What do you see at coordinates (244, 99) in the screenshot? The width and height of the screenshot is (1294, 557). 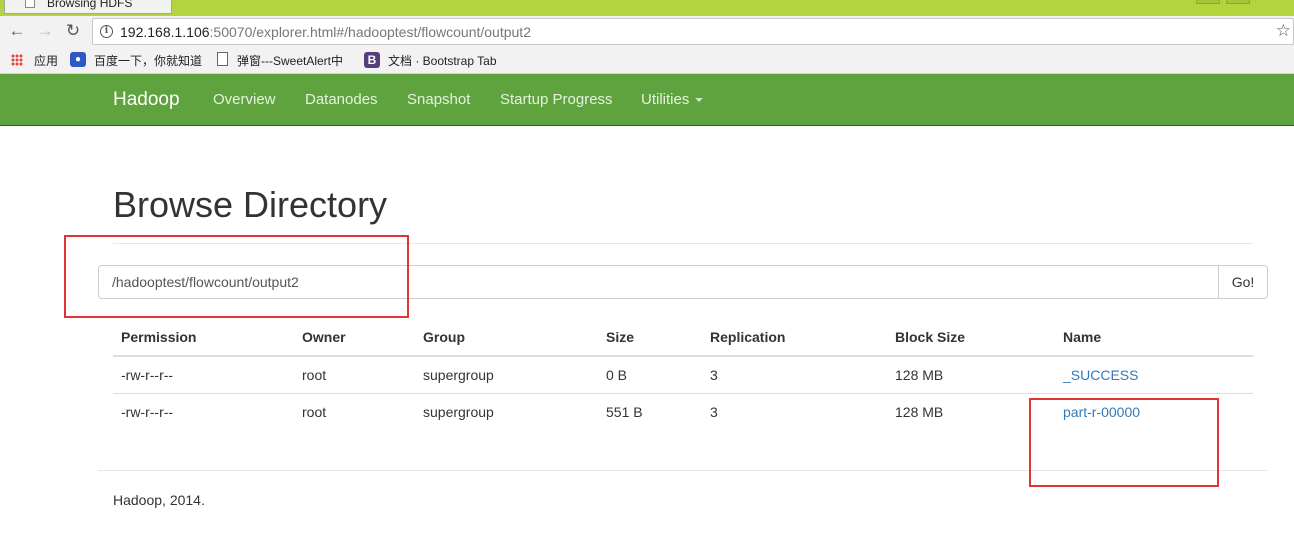 I see `nav-overview: Overview` at bounding box center [244, 99].